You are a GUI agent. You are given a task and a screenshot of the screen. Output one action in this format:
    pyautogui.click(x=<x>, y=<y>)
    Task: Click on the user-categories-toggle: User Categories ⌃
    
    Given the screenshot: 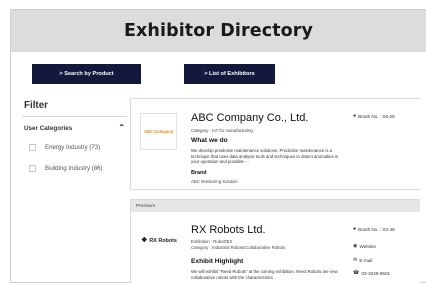 What is the action you would take?
    pyautogui.click(x=74, y=124)
    